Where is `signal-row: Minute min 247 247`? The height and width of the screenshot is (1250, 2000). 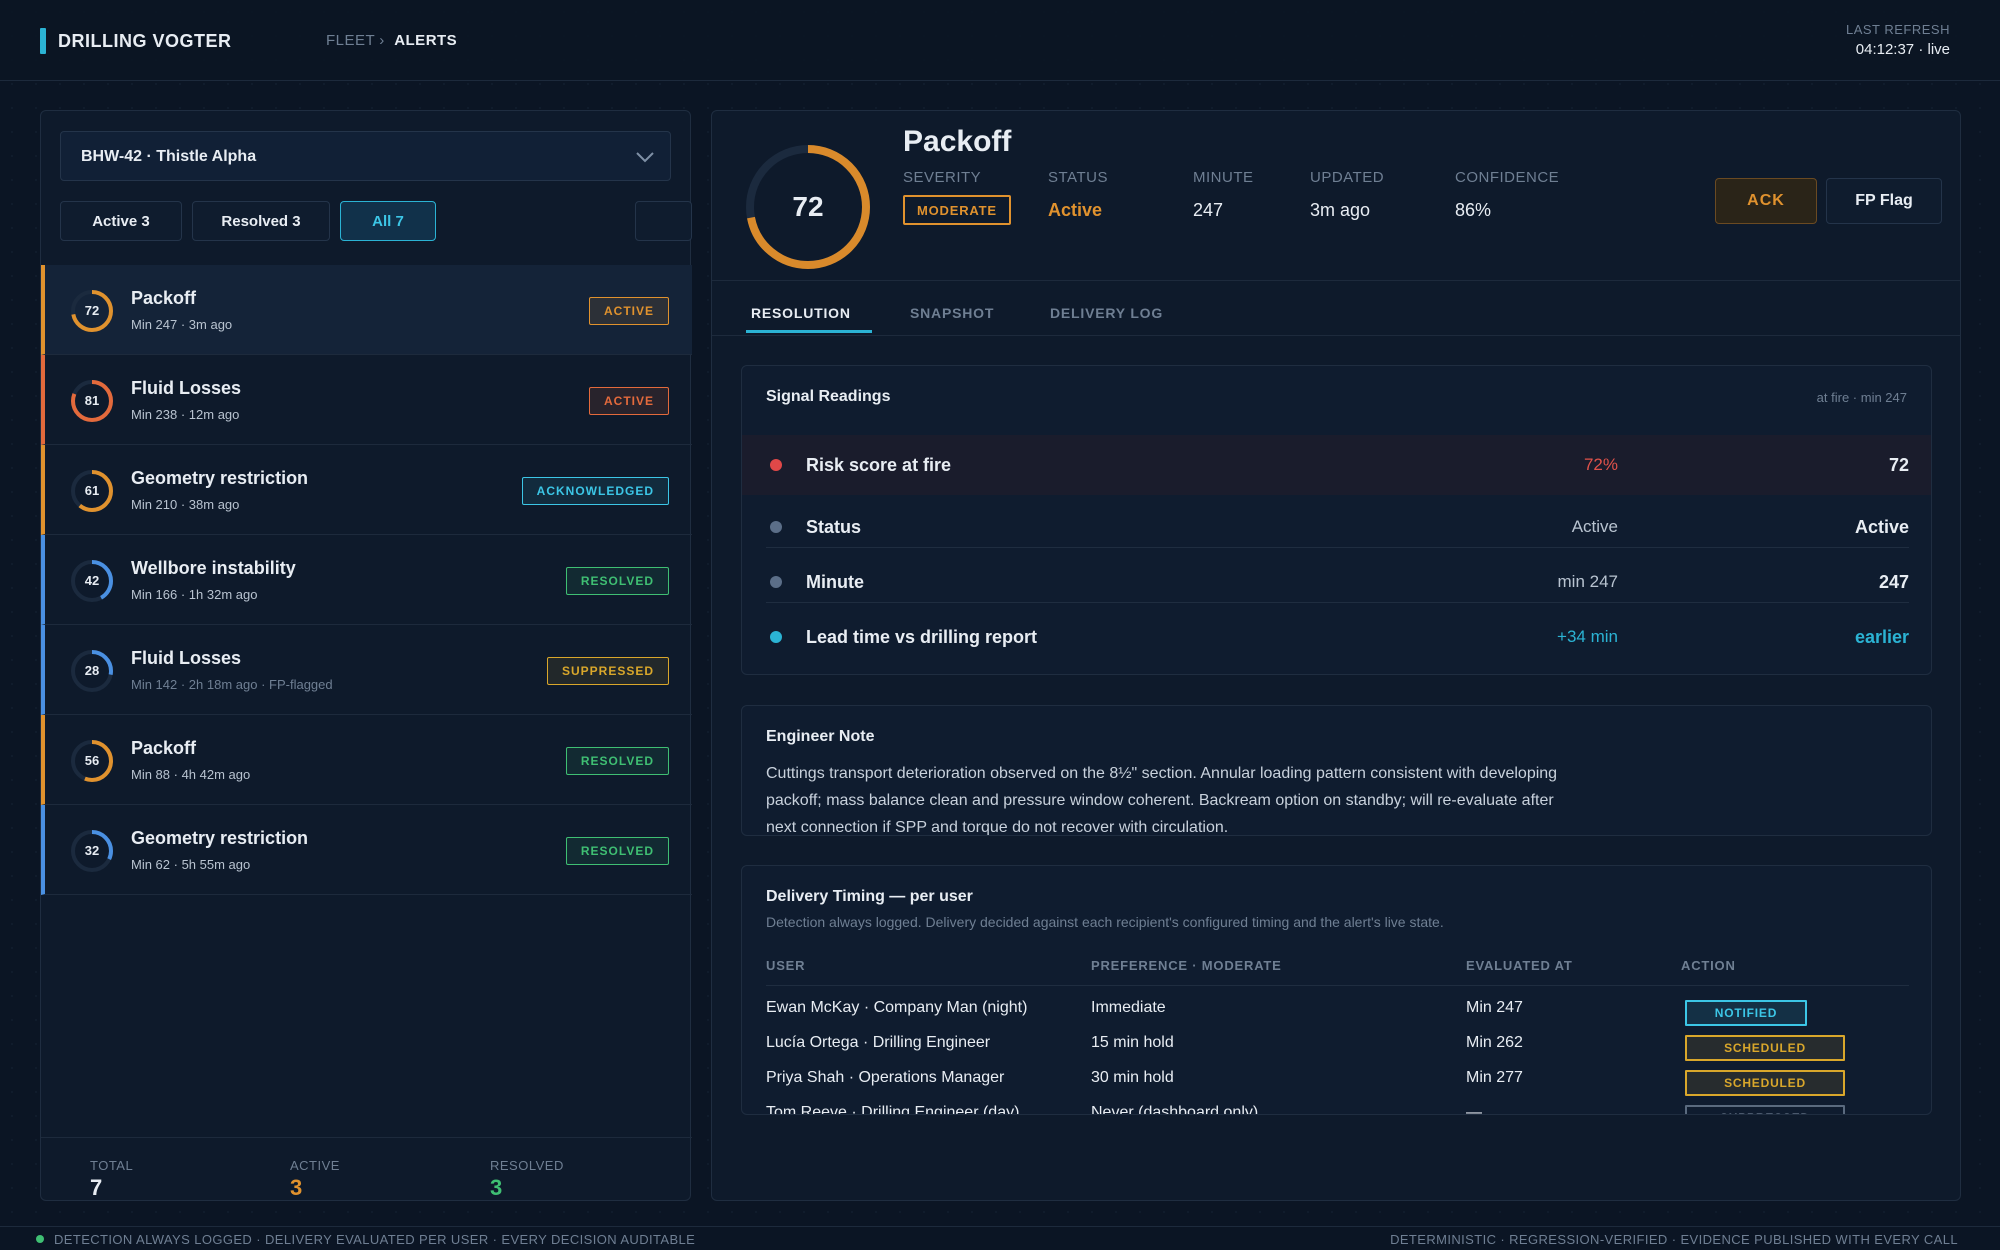 signal-row: Minute min 247 247 is located at coordinates (1336, 582).